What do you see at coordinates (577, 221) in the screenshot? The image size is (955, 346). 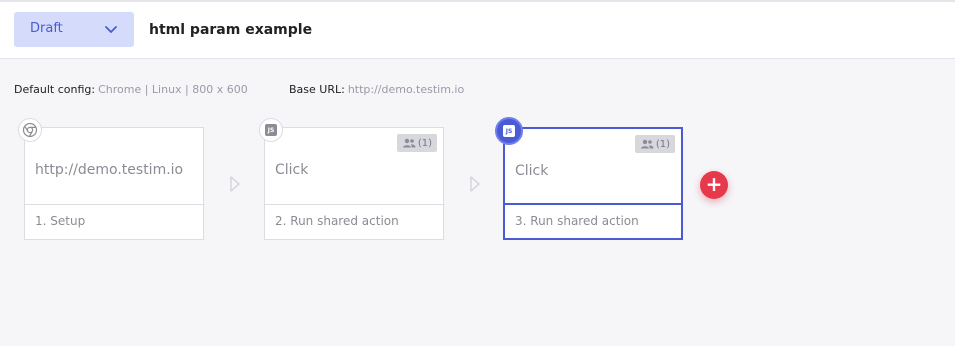 I see `step-footer-label: 3. Run shared action` at bounding box center [577, 221].